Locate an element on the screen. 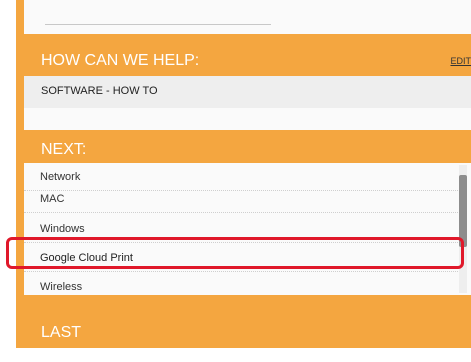 This screenshot has height=362, width=471. last-section-header: LAST is located at coordinates (247, 333).